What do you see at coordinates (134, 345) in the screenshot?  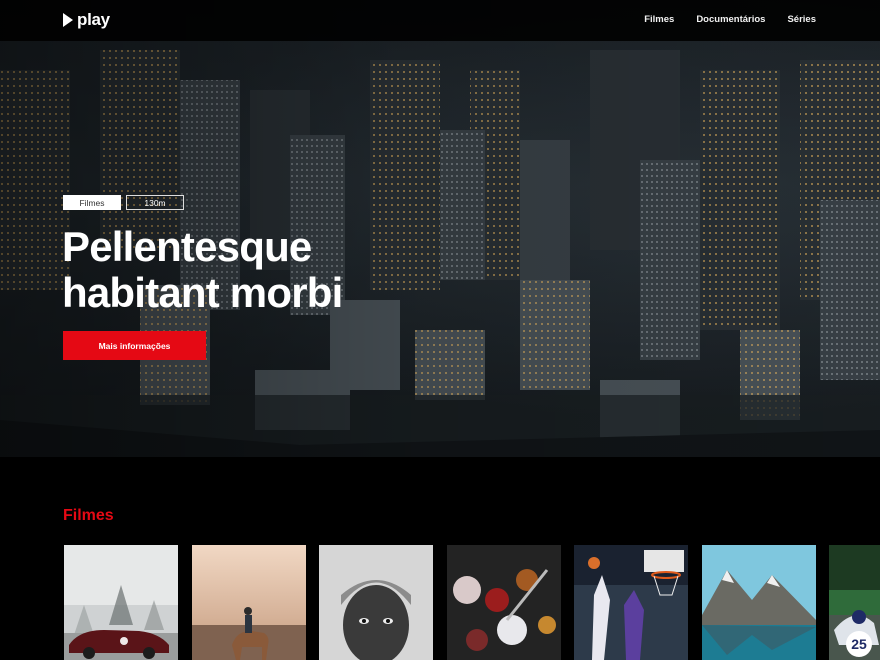 I see `more-info-button: Mais informações` at bounding box center [134, 345].